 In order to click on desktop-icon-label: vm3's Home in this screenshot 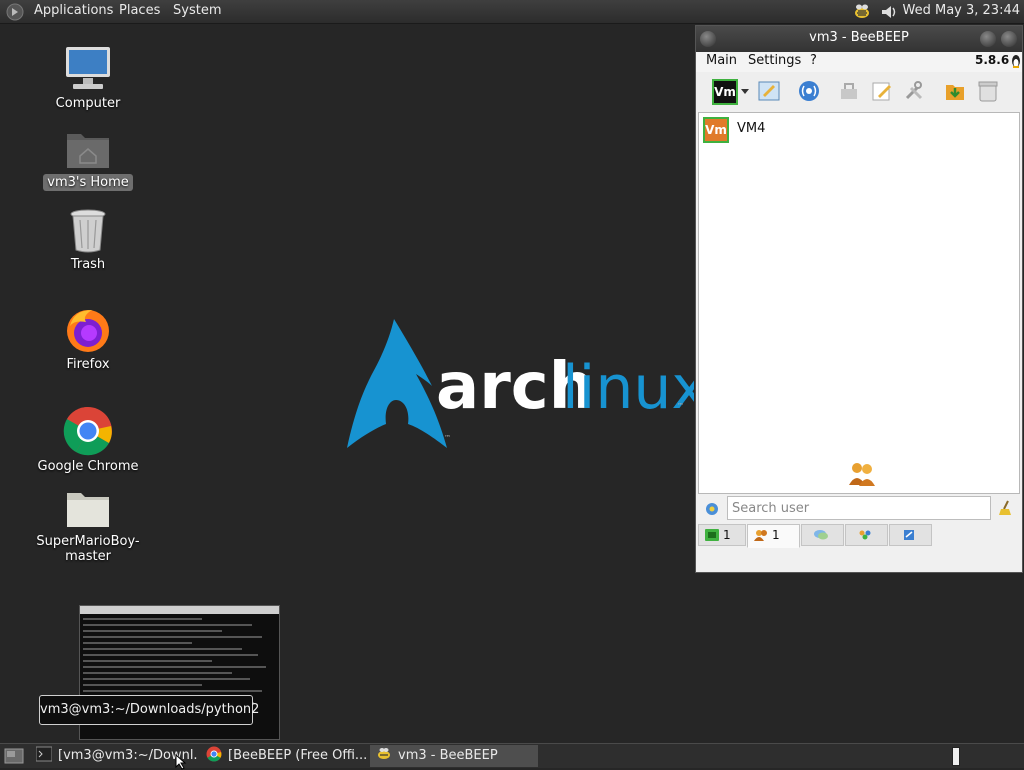, I will do `click(88, 182)`.